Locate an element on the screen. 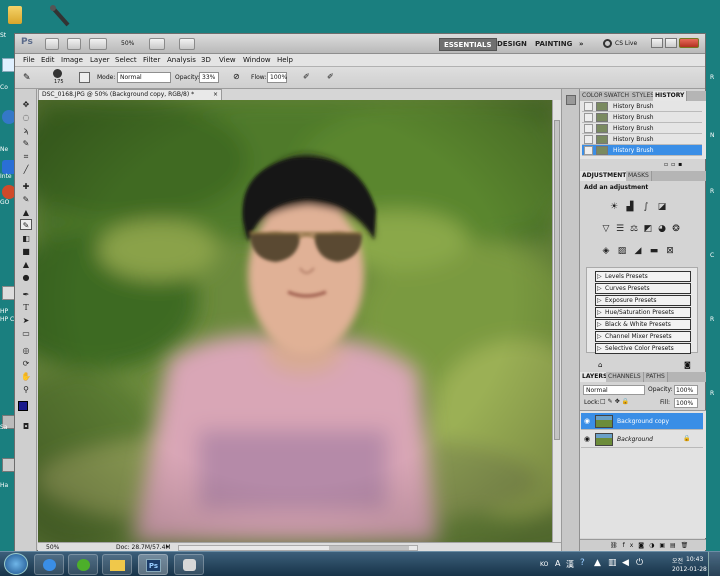 The width and height of the screenshot is (720, 576). microphone-icon is located at coordinates (60, 16).